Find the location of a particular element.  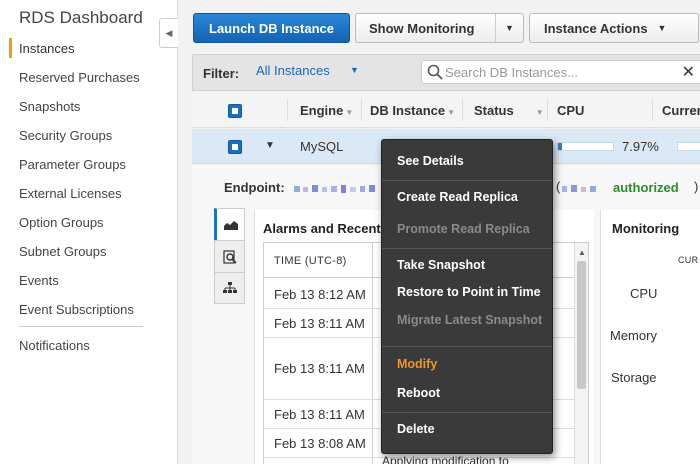

show-monitoring-dropdown-toggle: ▼ is located at coordinates (509, 28).